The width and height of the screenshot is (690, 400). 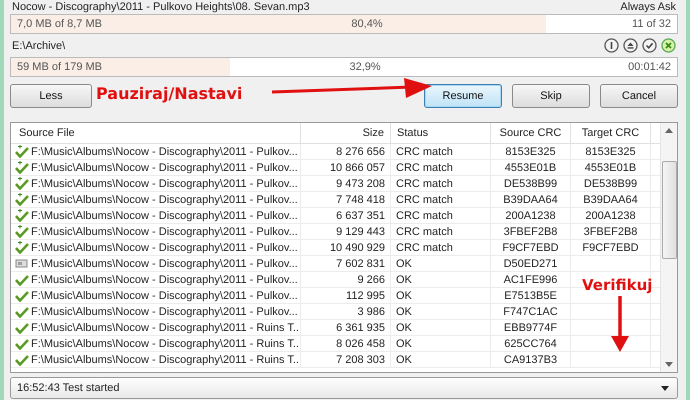 I want to click on resume-button: Resume, so click(x=463, y=96).